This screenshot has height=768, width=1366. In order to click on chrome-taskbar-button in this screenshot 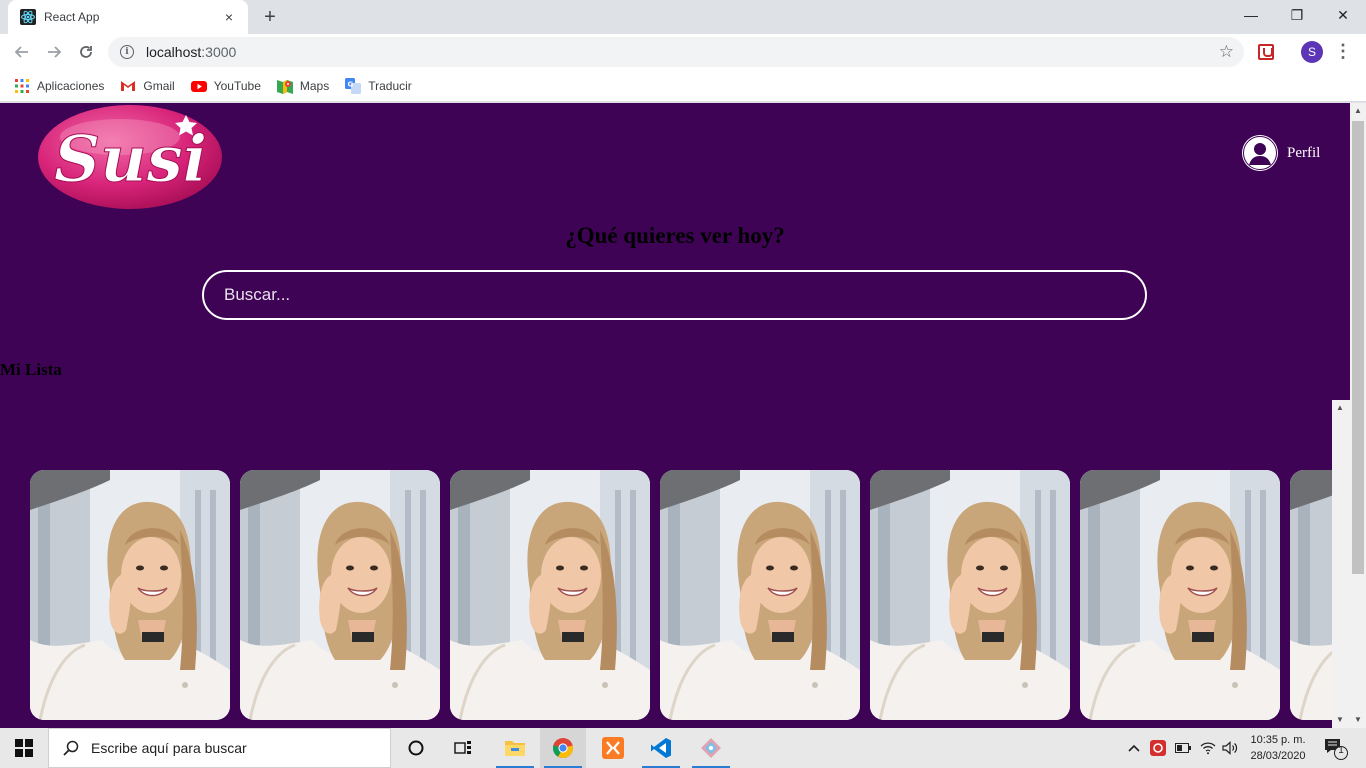, I will do `click(563, 748)`.